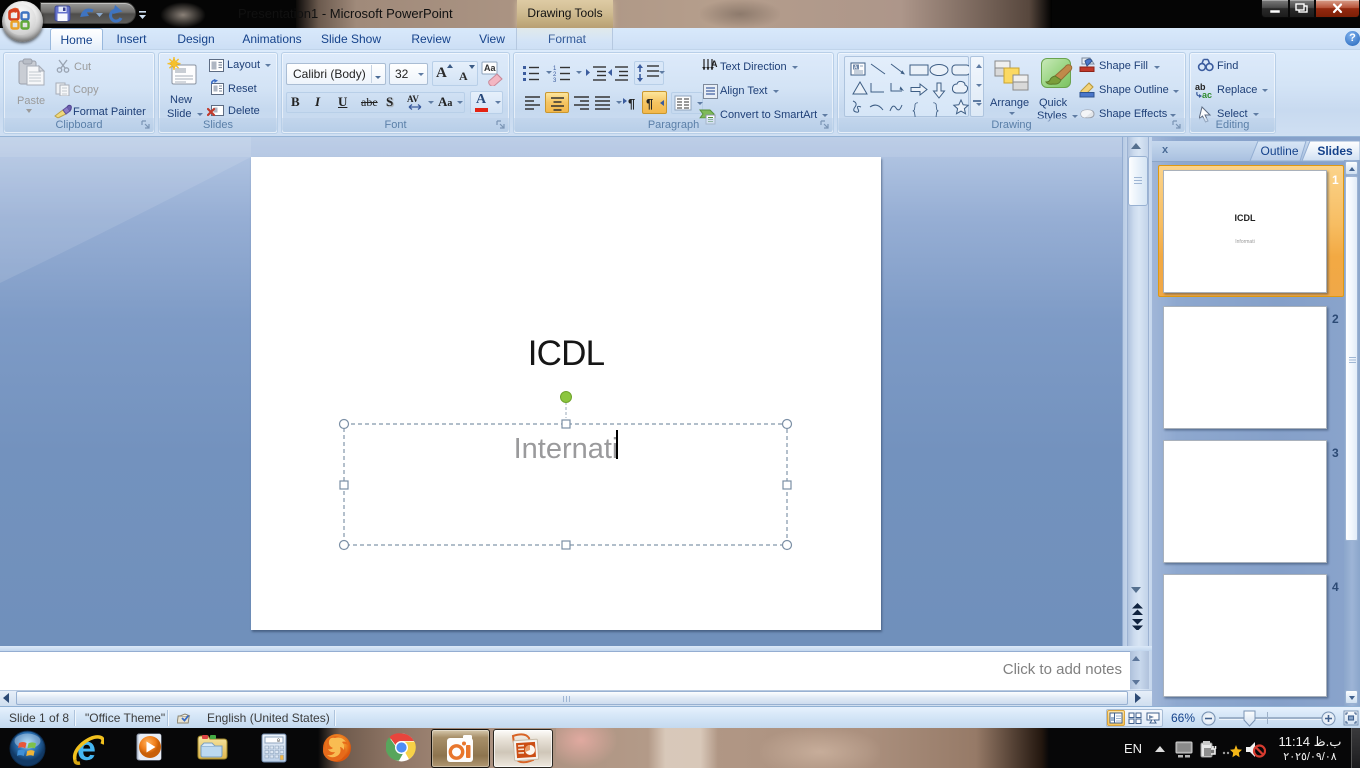  Describe the element at coordinates (555, 80) in the screenshot. I see `svg-text: 3` at that location.